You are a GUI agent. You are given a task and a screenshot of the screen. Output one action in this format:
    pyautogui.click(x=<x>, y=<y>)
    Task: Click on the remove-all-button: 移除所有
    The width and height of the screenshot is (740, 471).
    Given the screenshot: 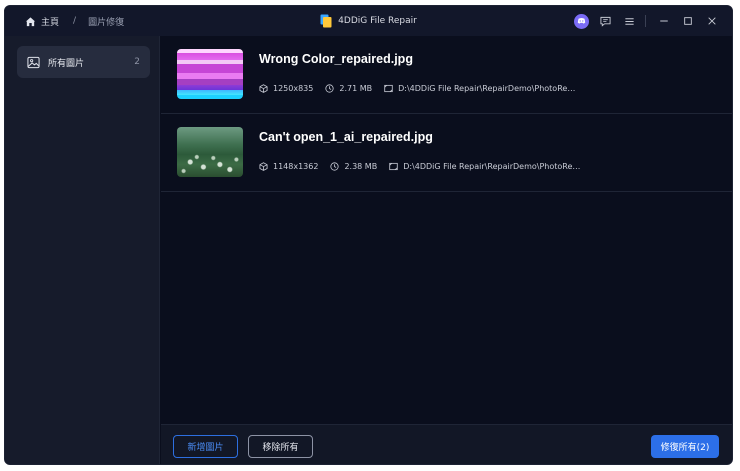 What is the action you would take?
    pyautogui.click(x=280, y=446)
    